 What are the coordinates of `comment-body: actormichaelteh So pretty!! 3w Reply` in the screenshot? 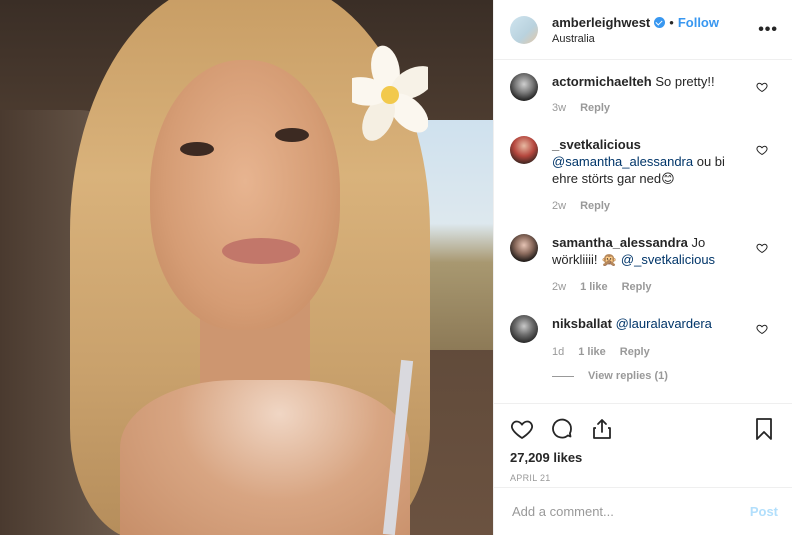 It's located at (664, 93).